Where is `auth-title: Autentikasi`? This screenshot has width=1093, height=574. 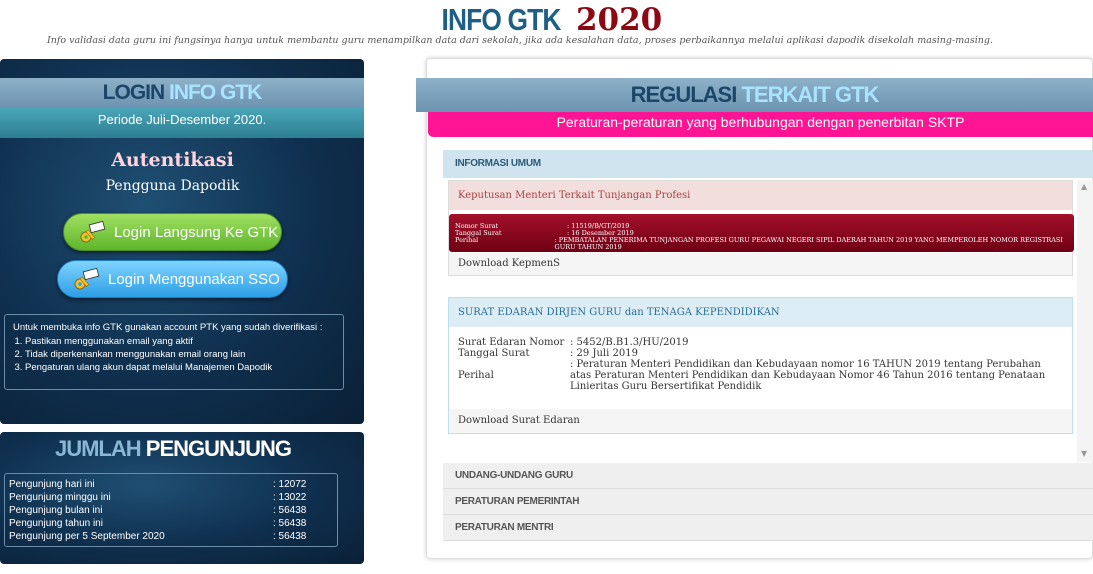 auth-title: Autentikasi is located at coordinates (172, 160).